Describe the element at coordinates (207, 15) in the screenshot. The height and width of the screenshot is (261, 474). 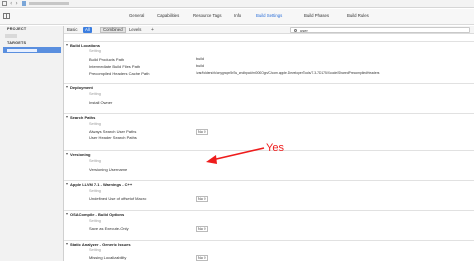
I see `tab-resource-tags: Resource Tags` at that location.